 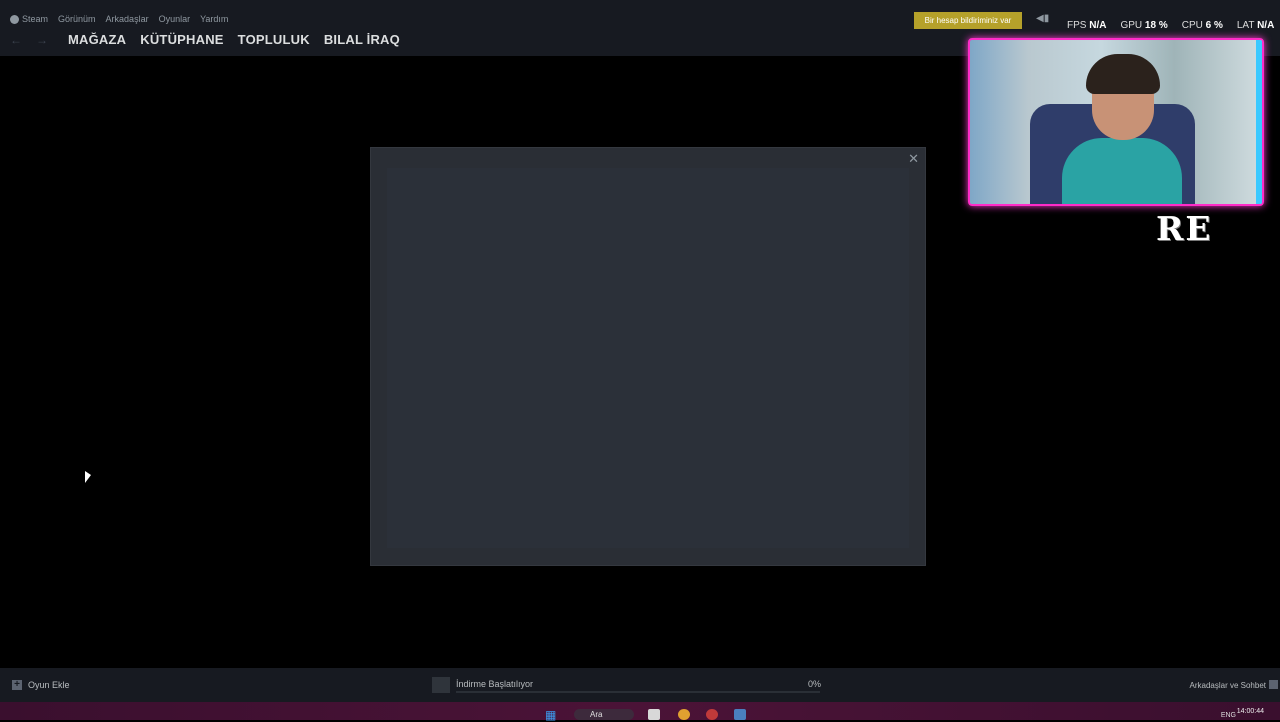 What do you see at coordinates (1250, 711) in the screenshot?
I see `taskbar-clock: 14:00:44` at bounding box center [1250, 711].